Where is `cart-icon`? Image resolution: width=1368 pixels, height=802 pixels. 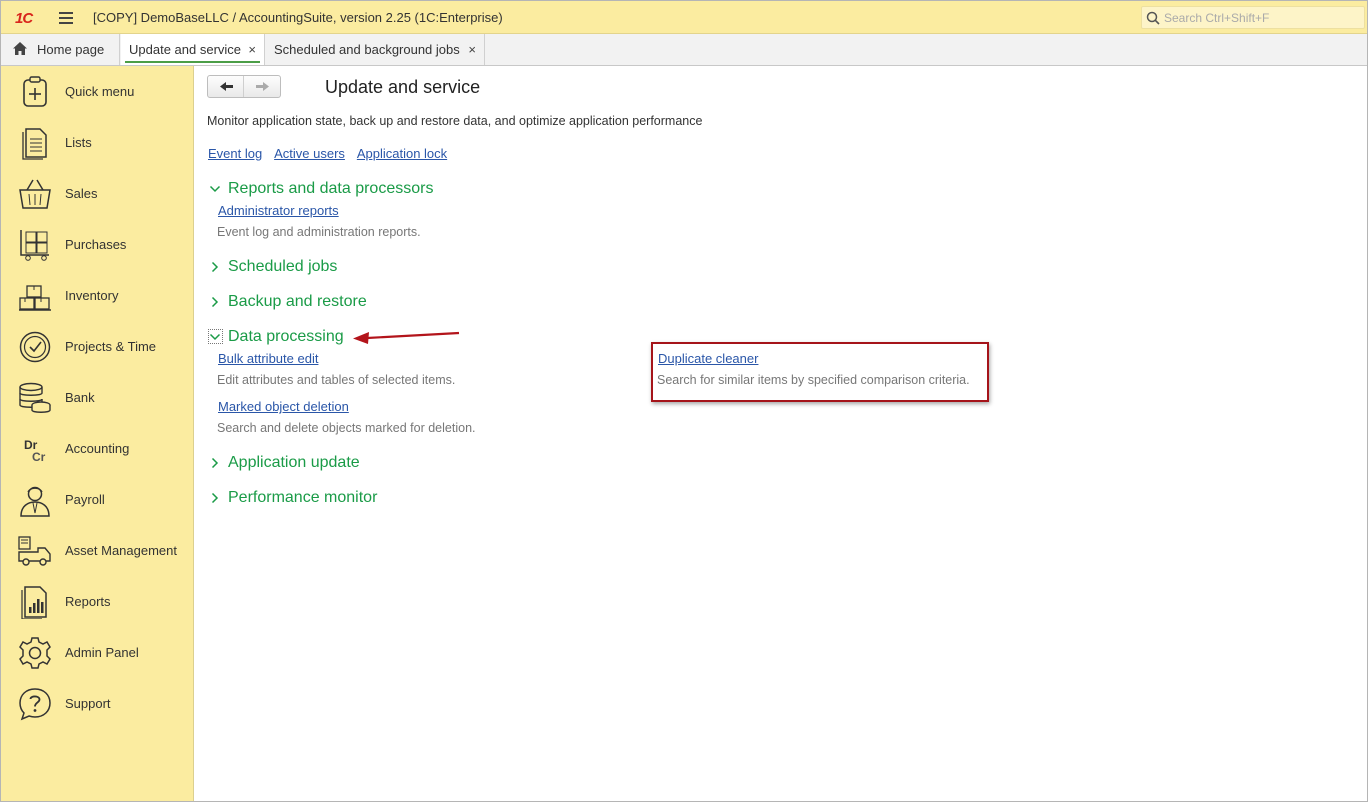
cart-icon is located at coordinates (34, 245).